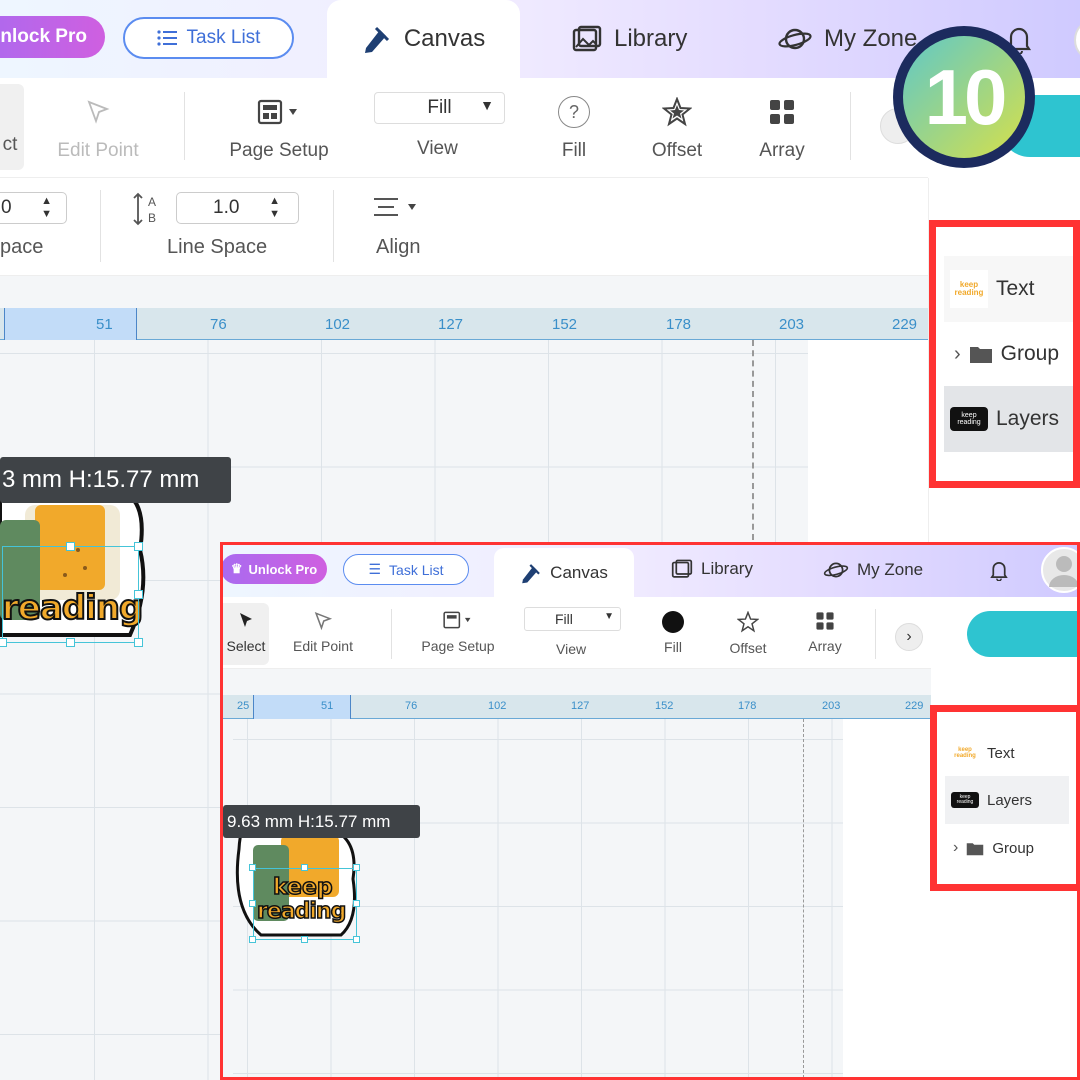 This screenshot has height=1080, width=1080. Describe the element at coordinates (1008, 289) in the screenshot. I see `layer-item-text: keep reading Text` at that location.